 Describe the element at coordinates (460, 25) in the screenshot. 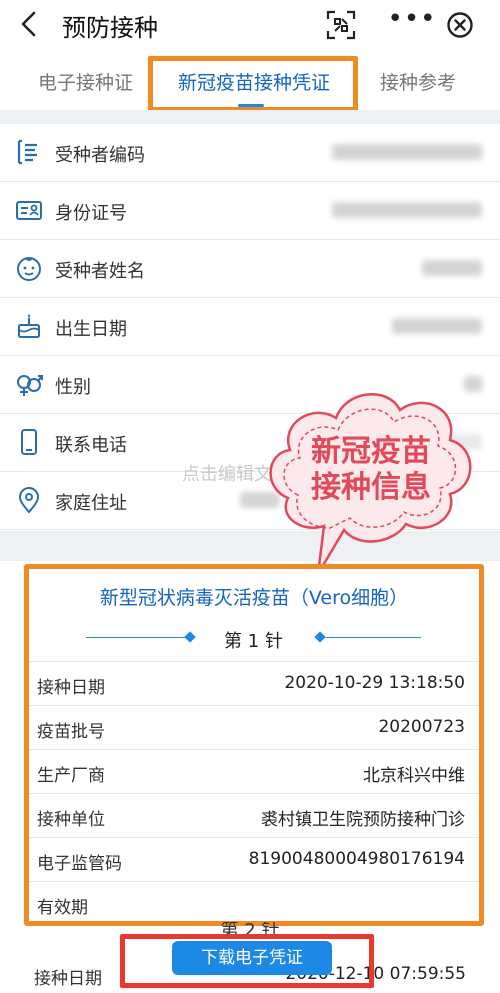

I see `close-icon` at that location.